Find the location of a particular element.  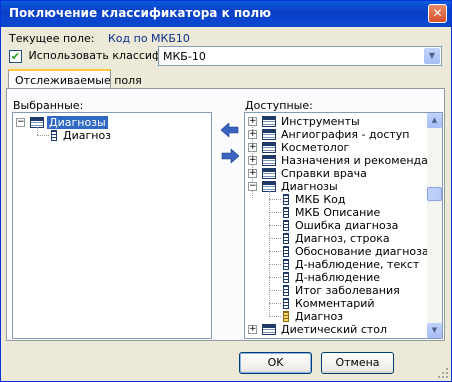

field-icon-yellow is located at coordinates (286, 316).